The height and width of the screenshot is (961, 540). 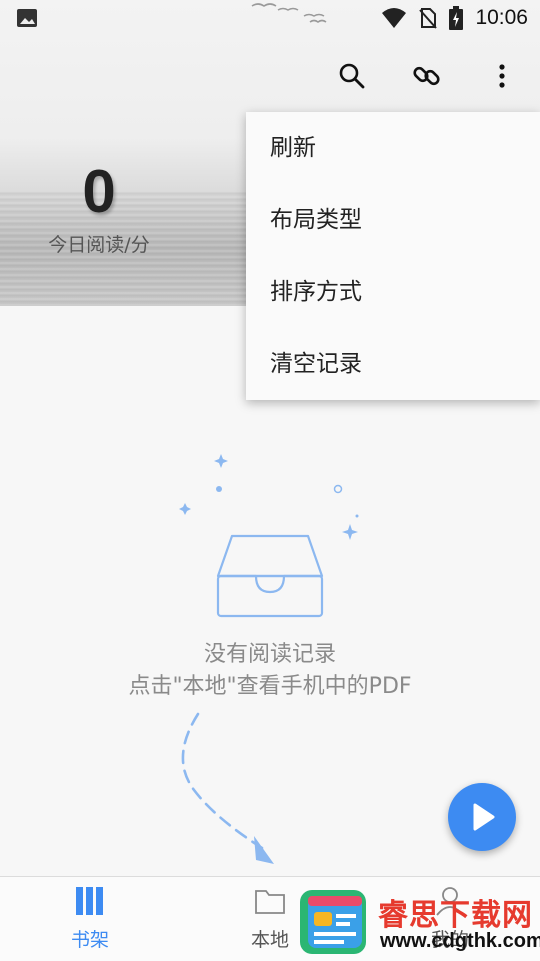 I want to click on watermark-title: 睿思下载网, so click(x=455, y=915).